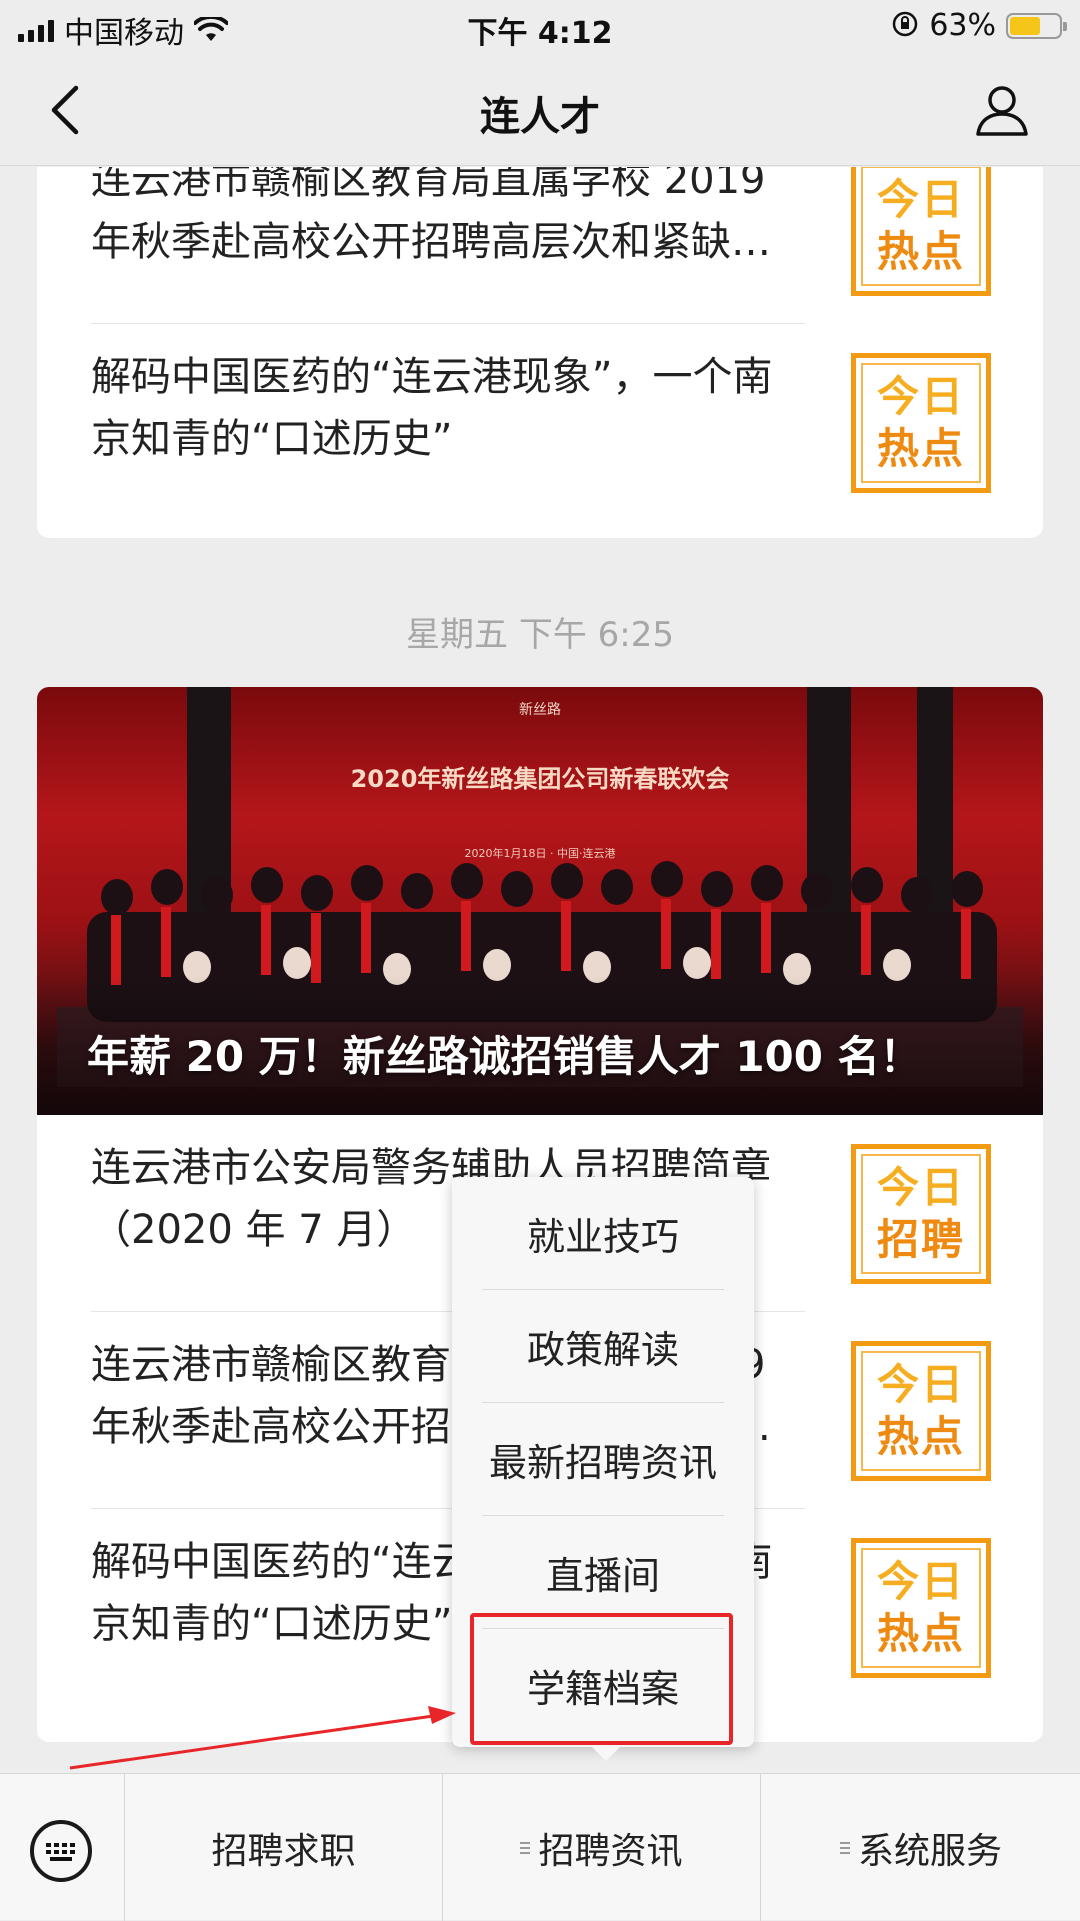 Image resolution: width=1080 pixels, height=1921 pixels. Describe the element at coordinates (601, 1679) in the screenshot. I see `highlight-box` at that location.